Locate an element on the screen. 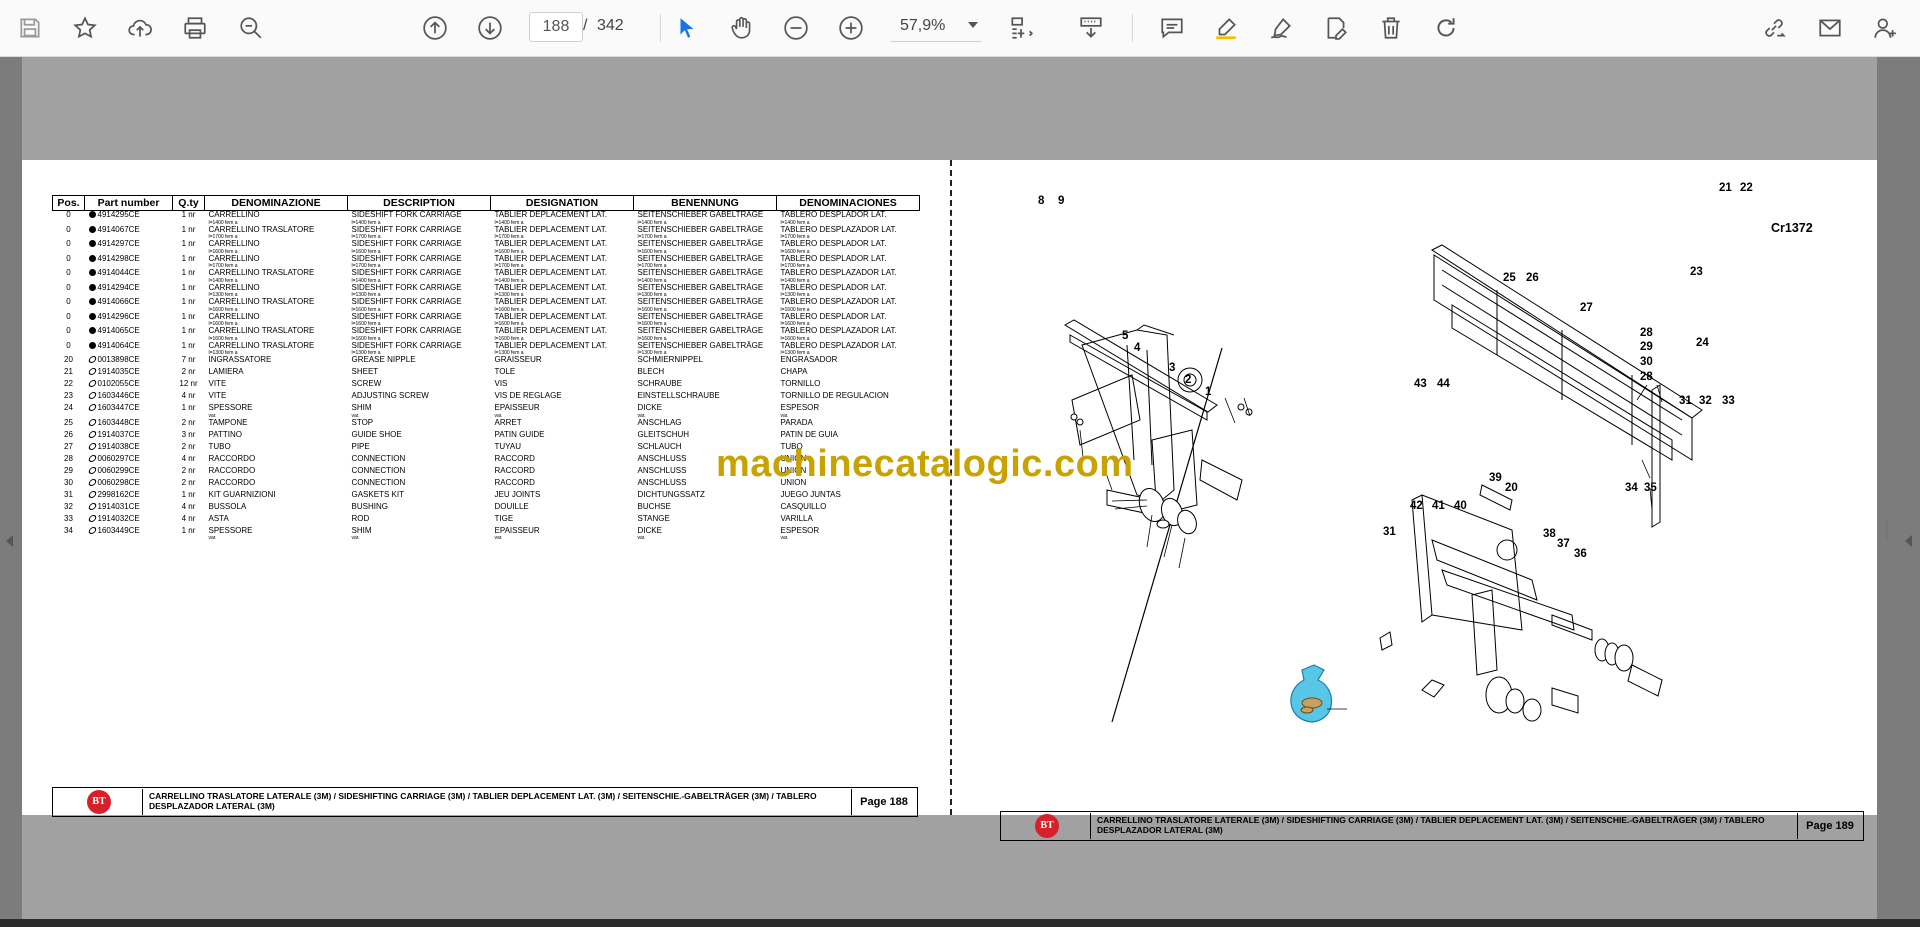  part-number: 1603449CE is located at coordinates (118, 530).